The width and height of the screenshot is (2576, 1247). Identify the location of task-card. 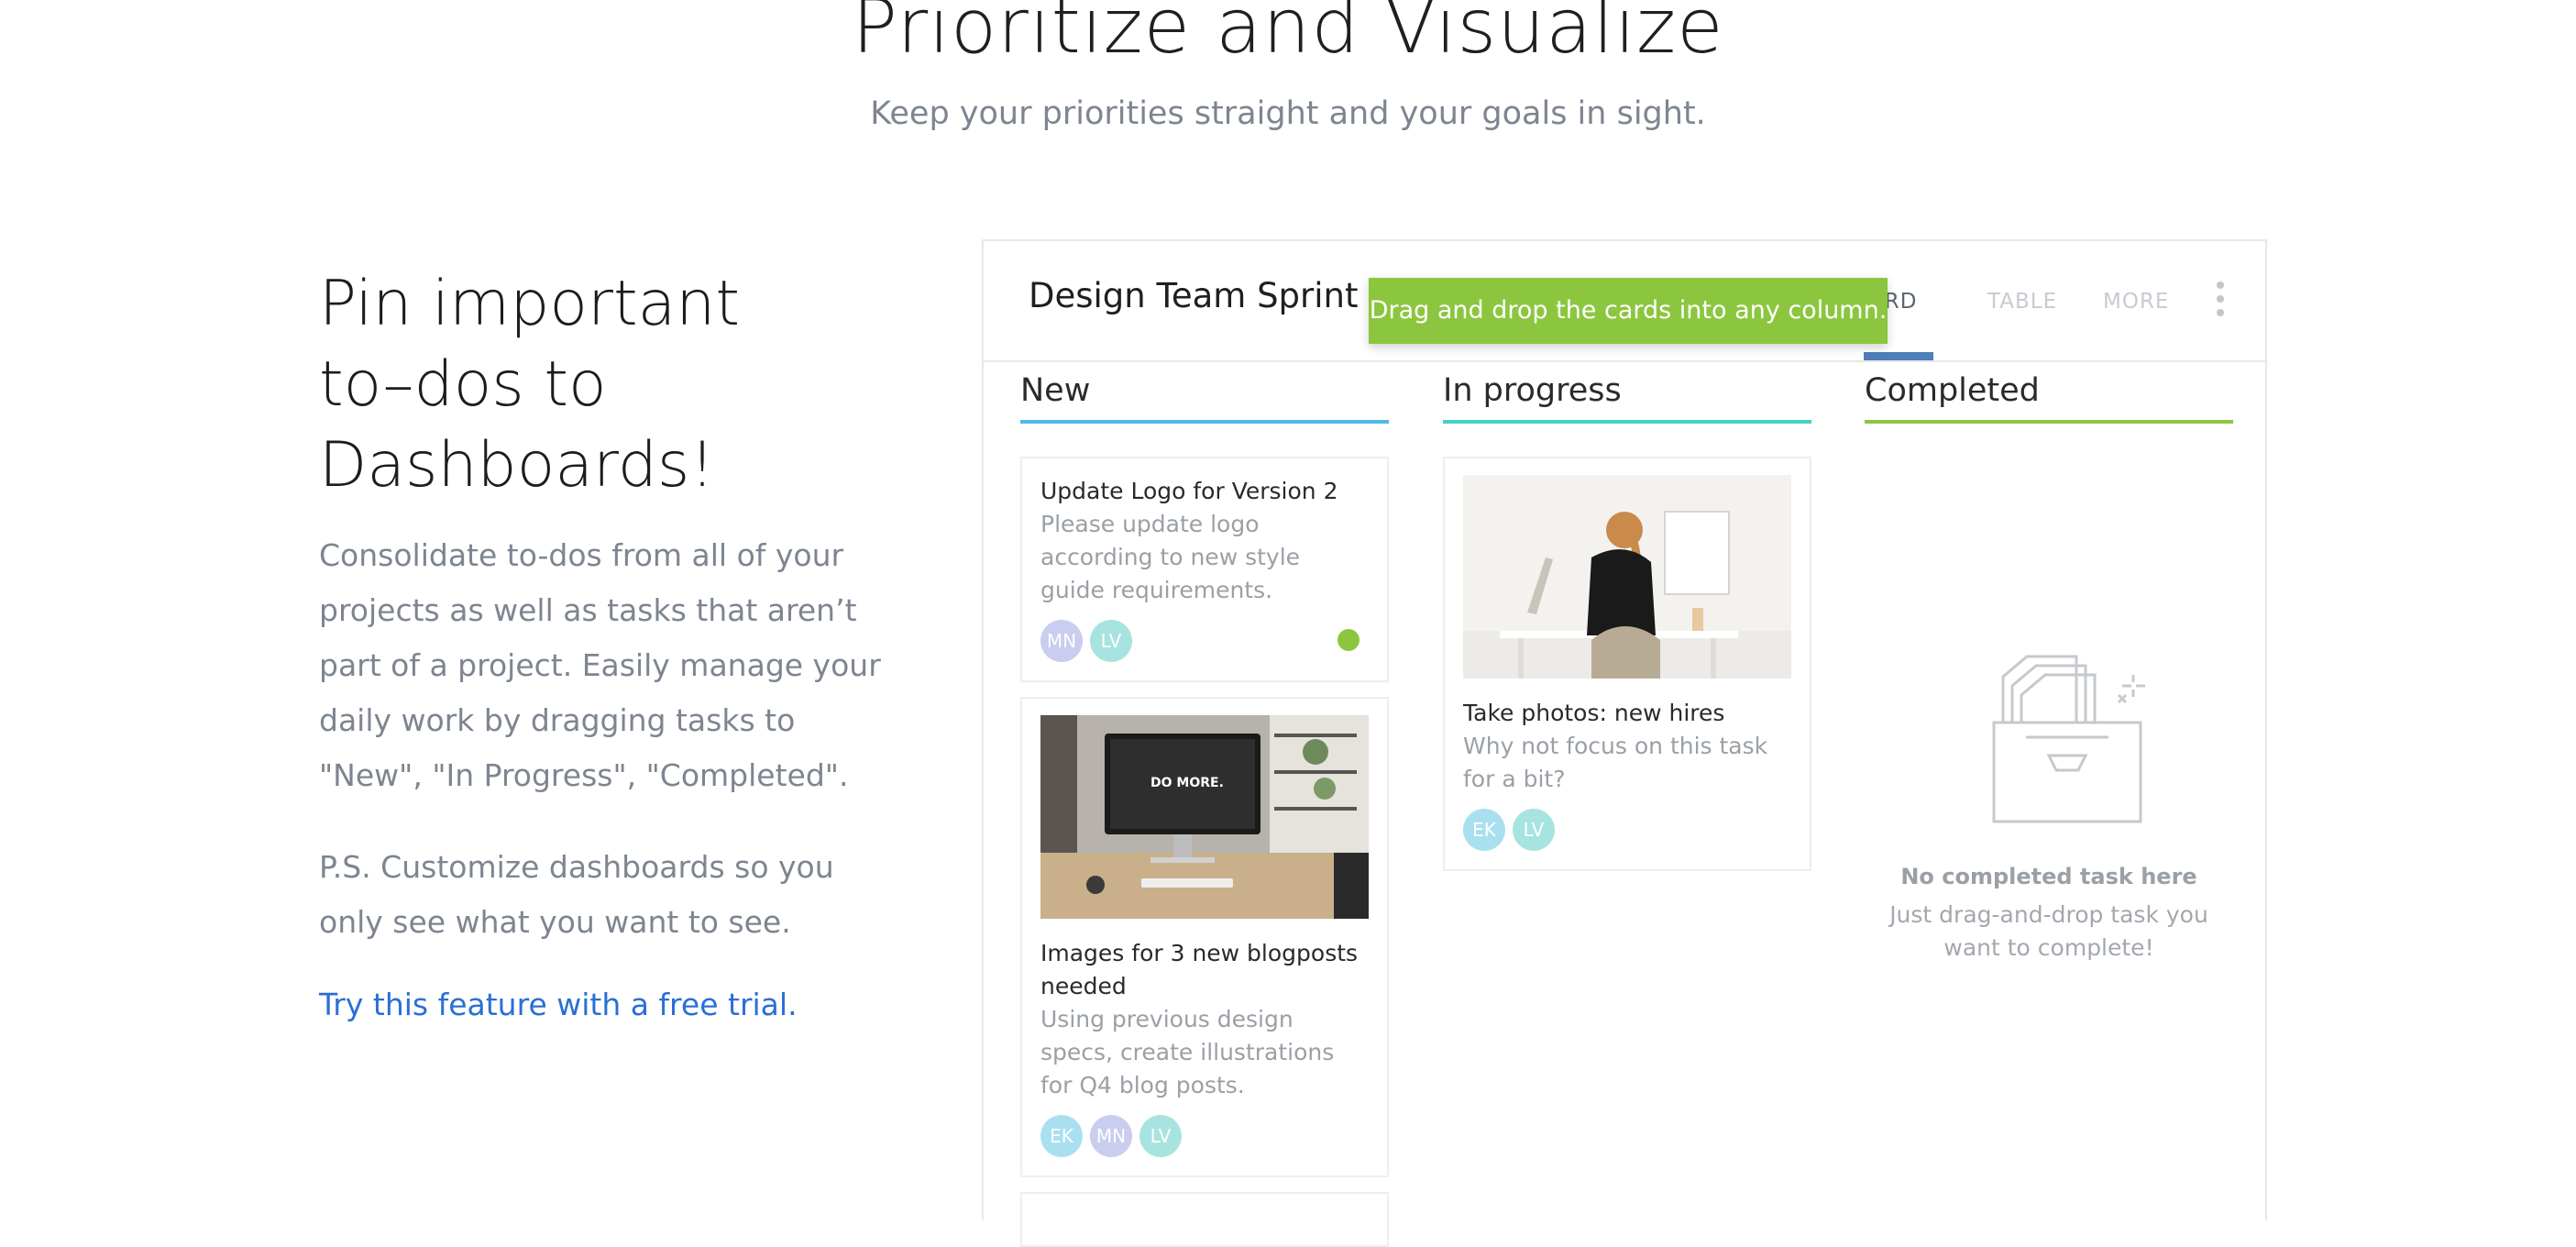
(1204, 1219).